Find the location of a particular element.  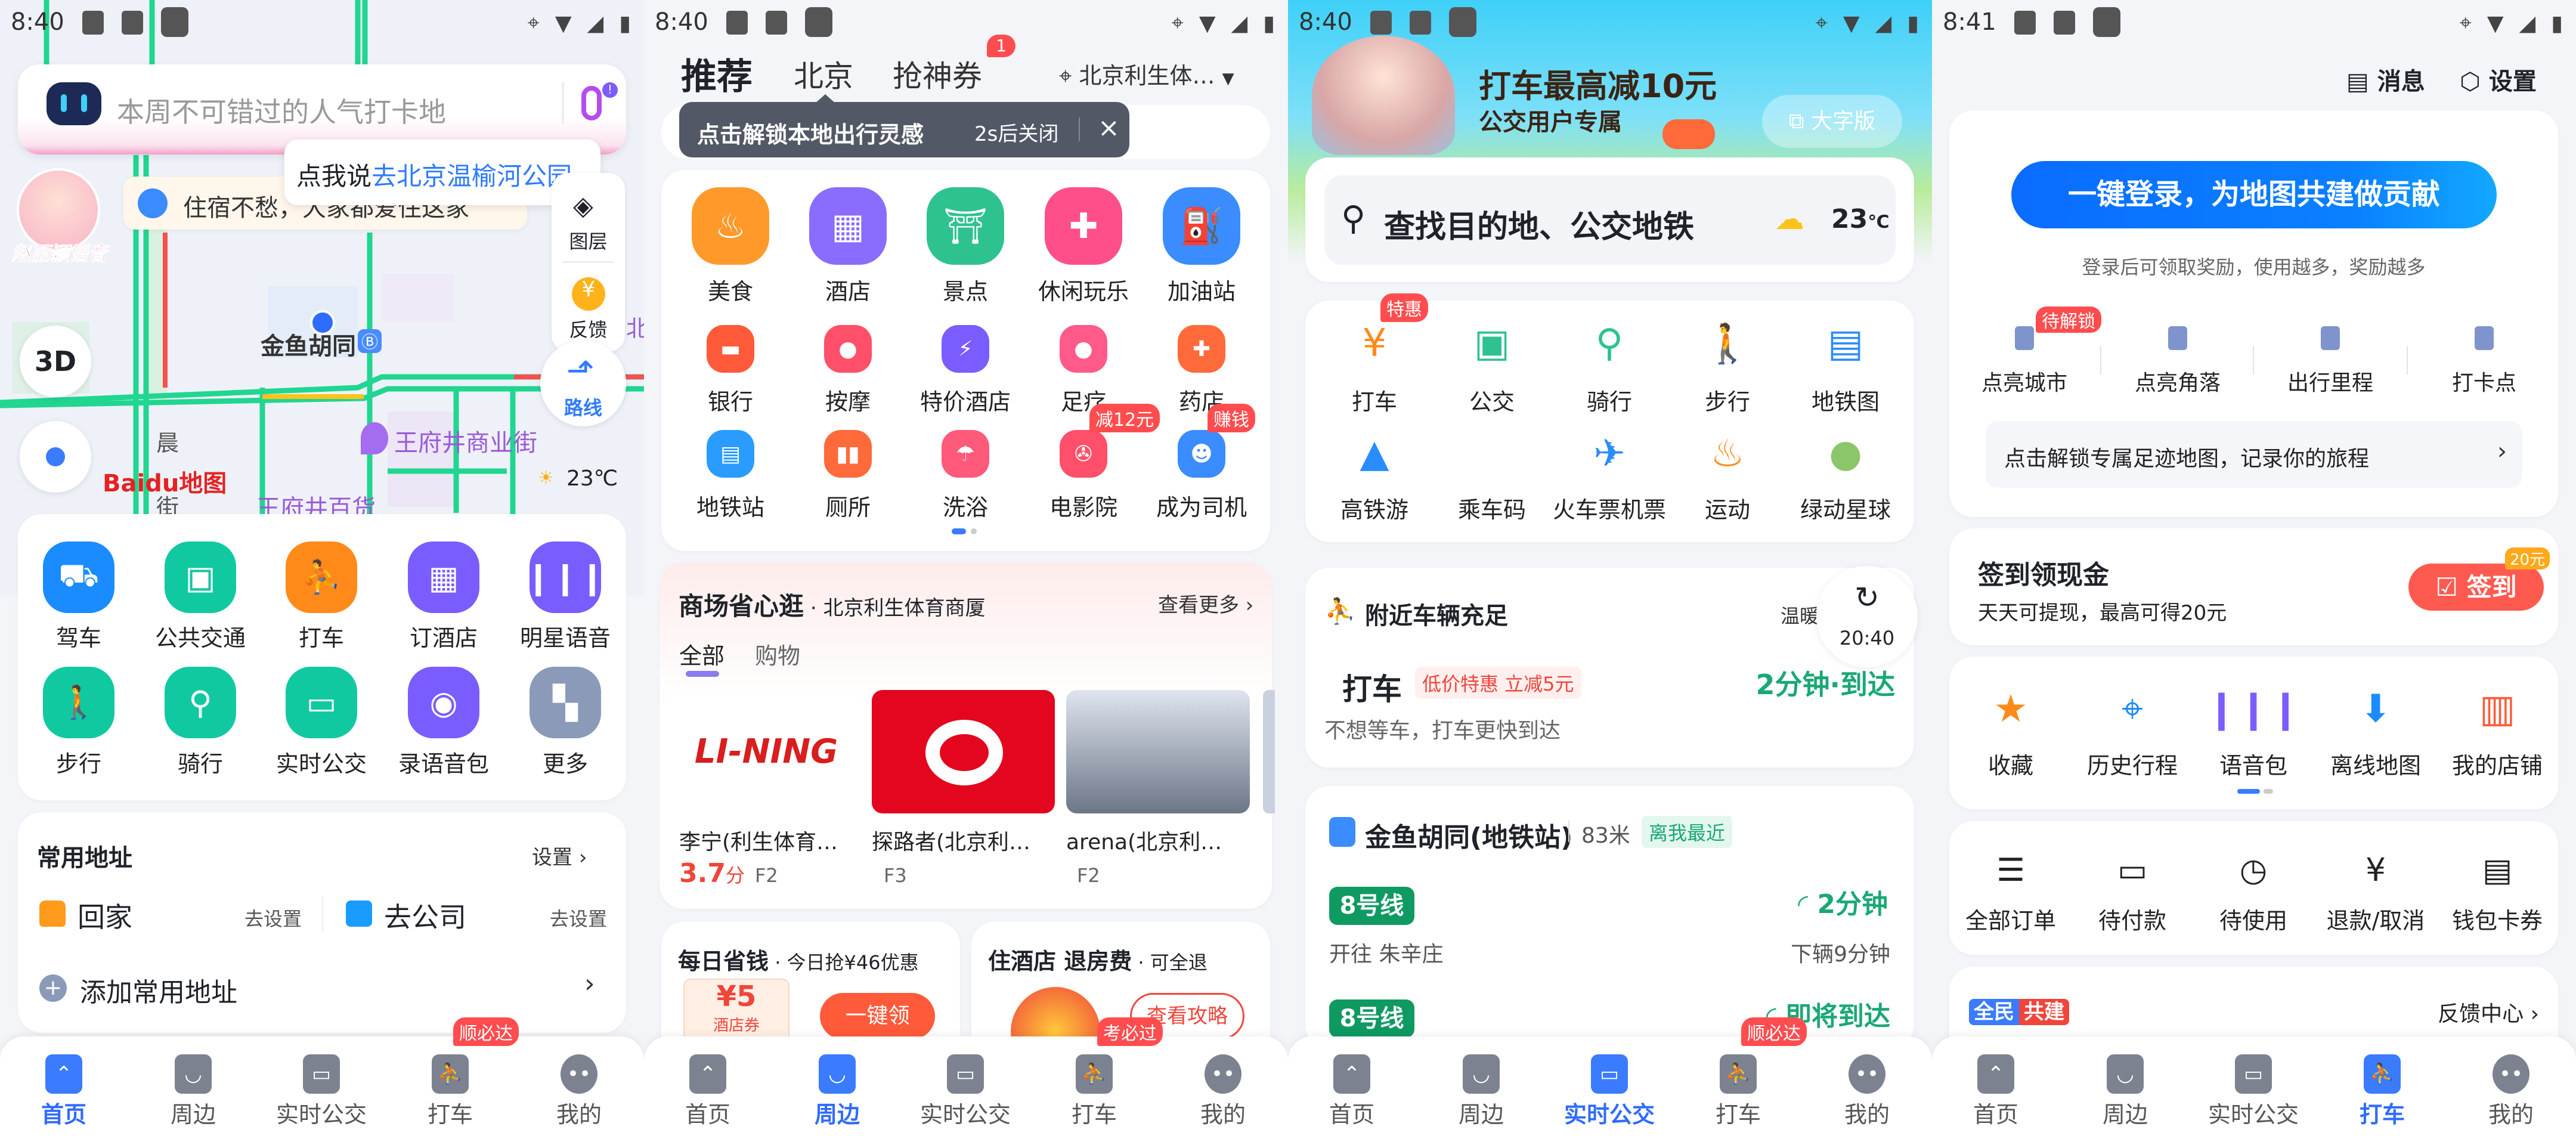

chevron-right-icon: › is located at coordinates (589, 983).